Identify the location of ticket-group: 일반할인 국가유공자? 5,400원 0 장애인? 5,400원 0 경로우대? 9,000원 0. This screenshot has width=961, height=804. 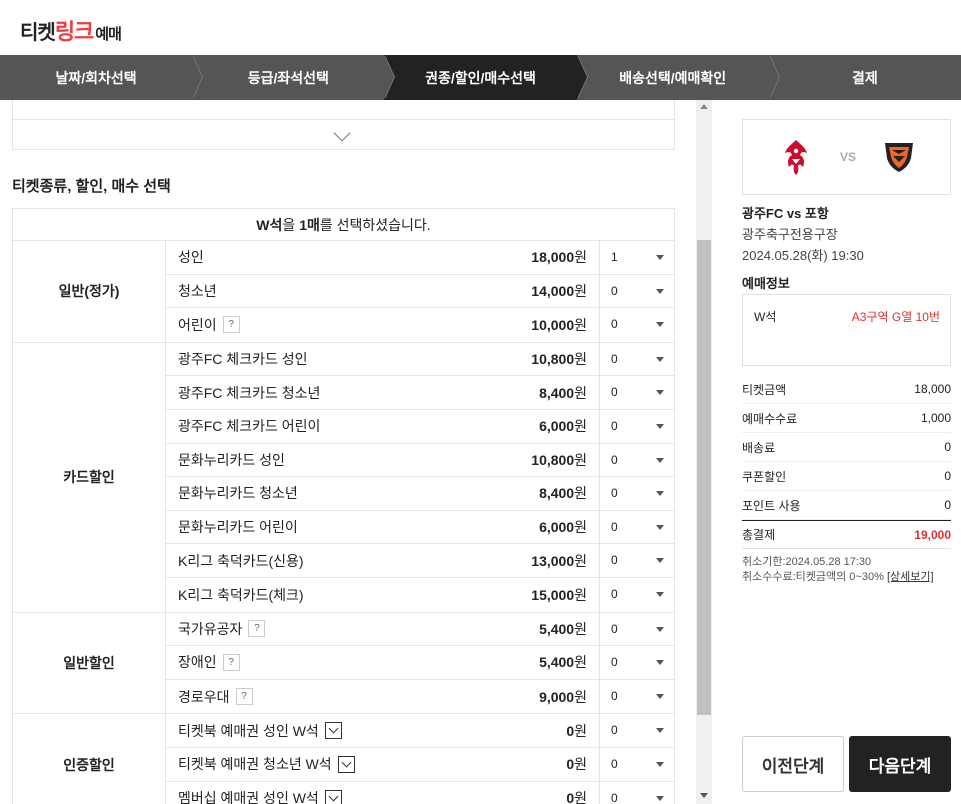
(343, 663).